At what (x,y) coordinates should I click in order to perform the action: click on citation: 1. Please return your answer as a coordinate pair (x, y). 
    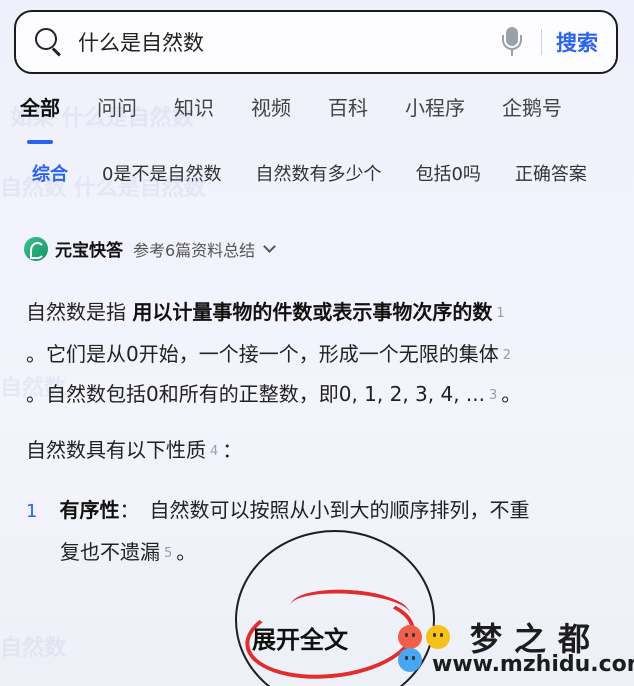
    Looking at the image, I should click on (500, 313).